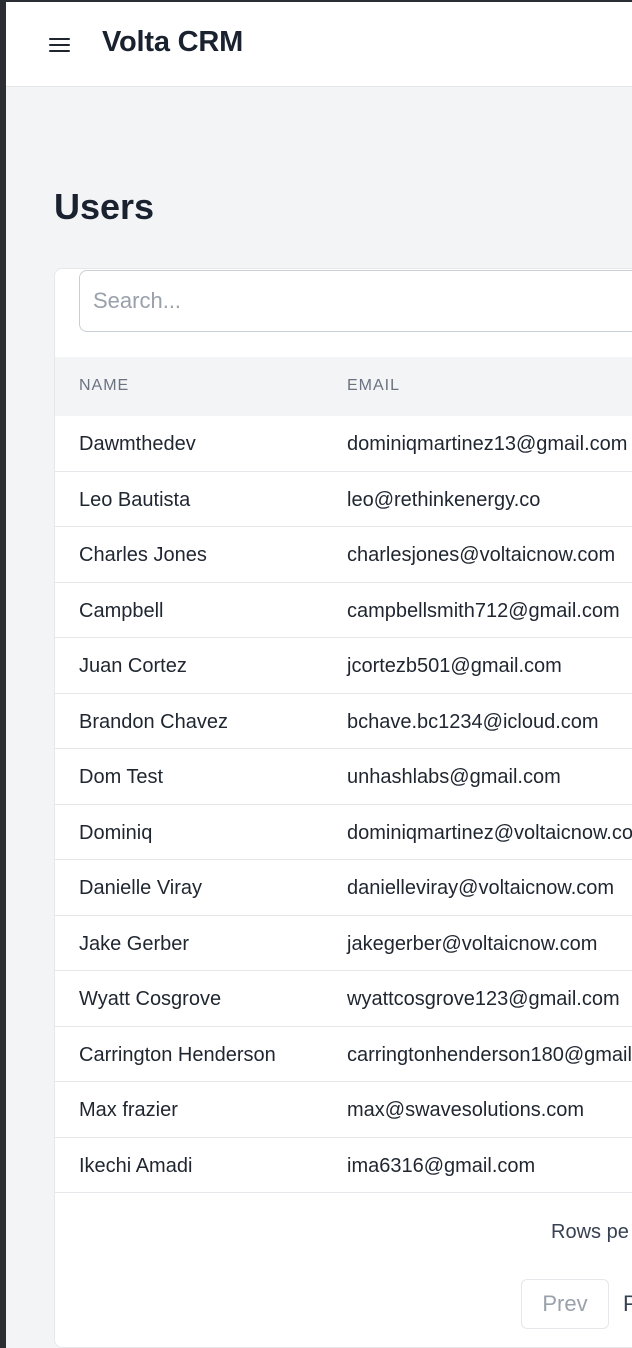 The width and height of the screenshot is (632, 1348). Describe the element at coordinates (489, 832) in the screenshot. I see `user-email: dominiqmartinez@voltaicnow.com` at that location.